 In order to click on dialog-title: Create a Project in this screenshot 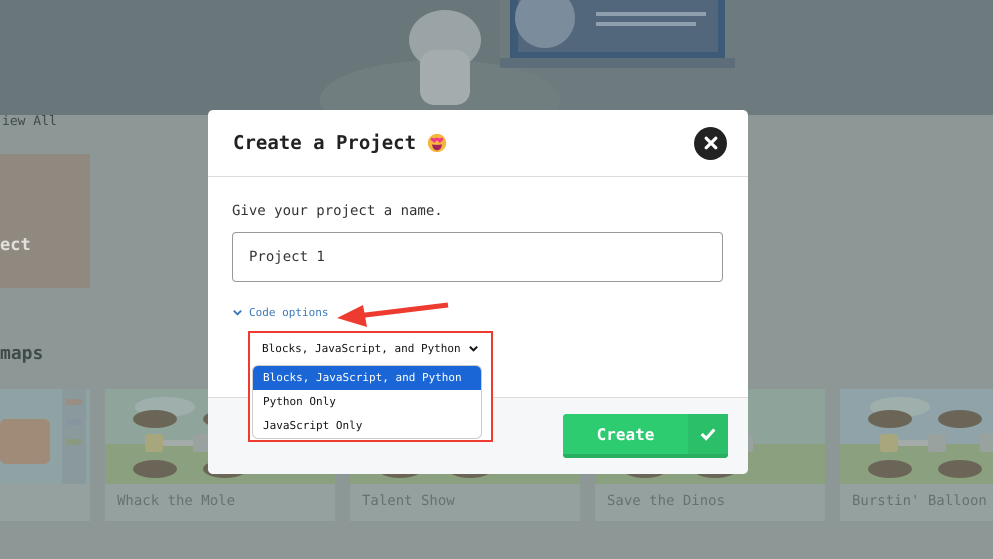, I will do `click(324, 143)`.